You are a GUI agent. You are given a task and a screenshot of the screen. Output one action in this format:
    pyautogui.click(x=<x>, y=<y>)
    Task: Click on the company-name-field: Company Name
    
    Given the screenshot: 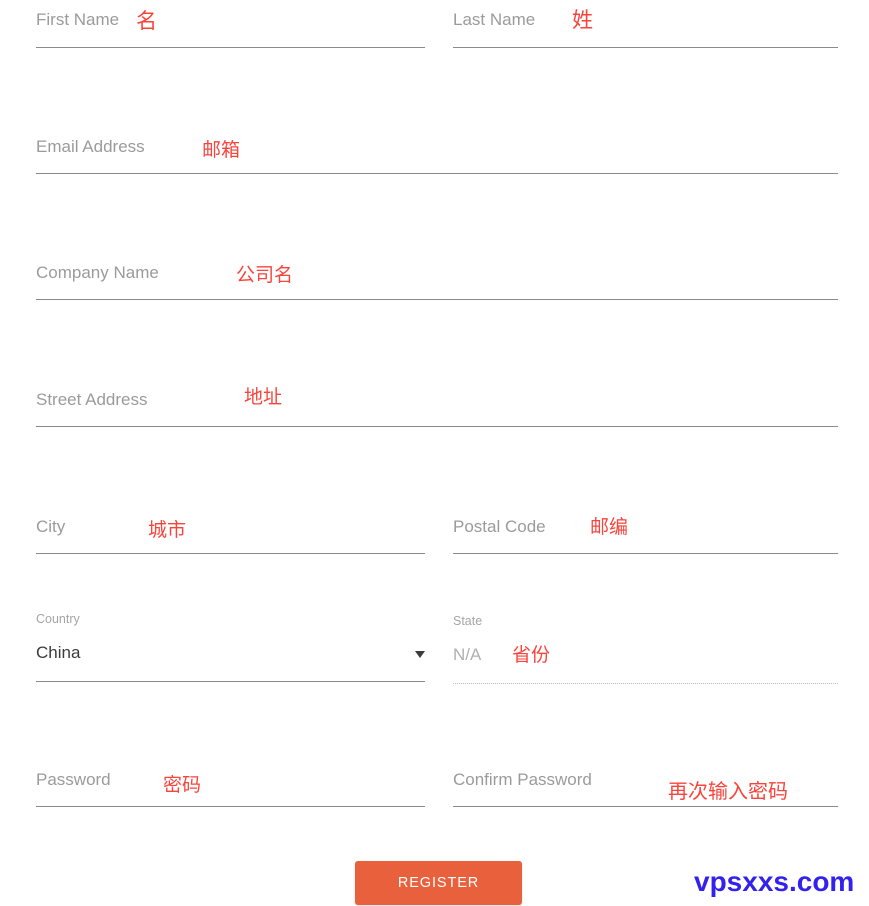 What is the action you would take?
    pyautogui.click(x=437, y=280)
    